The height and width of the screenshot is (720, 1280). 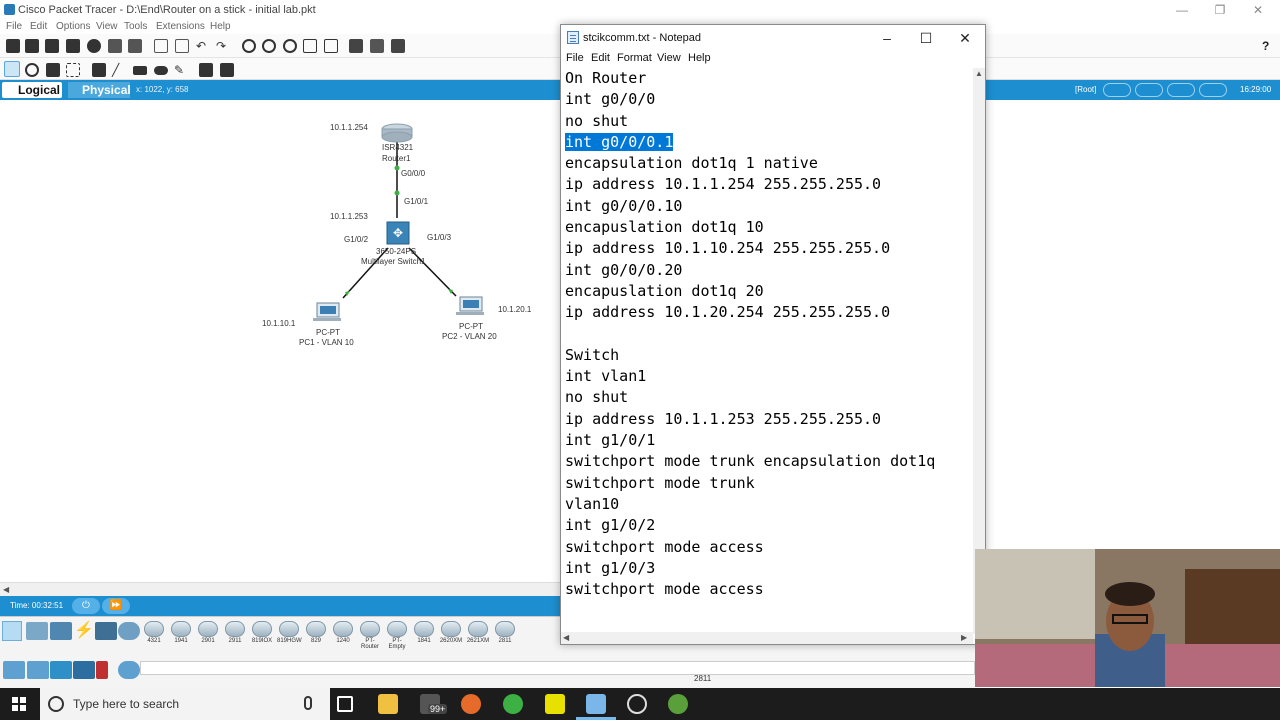 What do you see at coordinates (14, 670) in the screenshot?
I see `routers-subcategory` at bounding box center [14, 670].